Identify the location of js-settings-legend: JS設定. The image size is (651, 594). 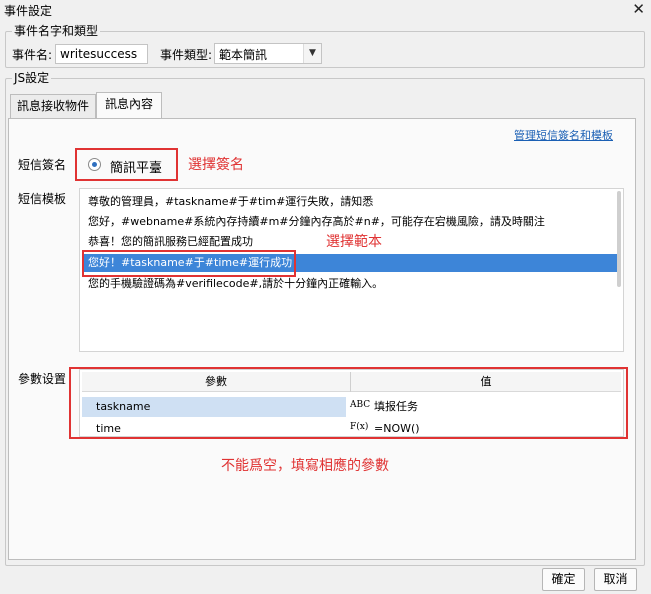
(32, 78).